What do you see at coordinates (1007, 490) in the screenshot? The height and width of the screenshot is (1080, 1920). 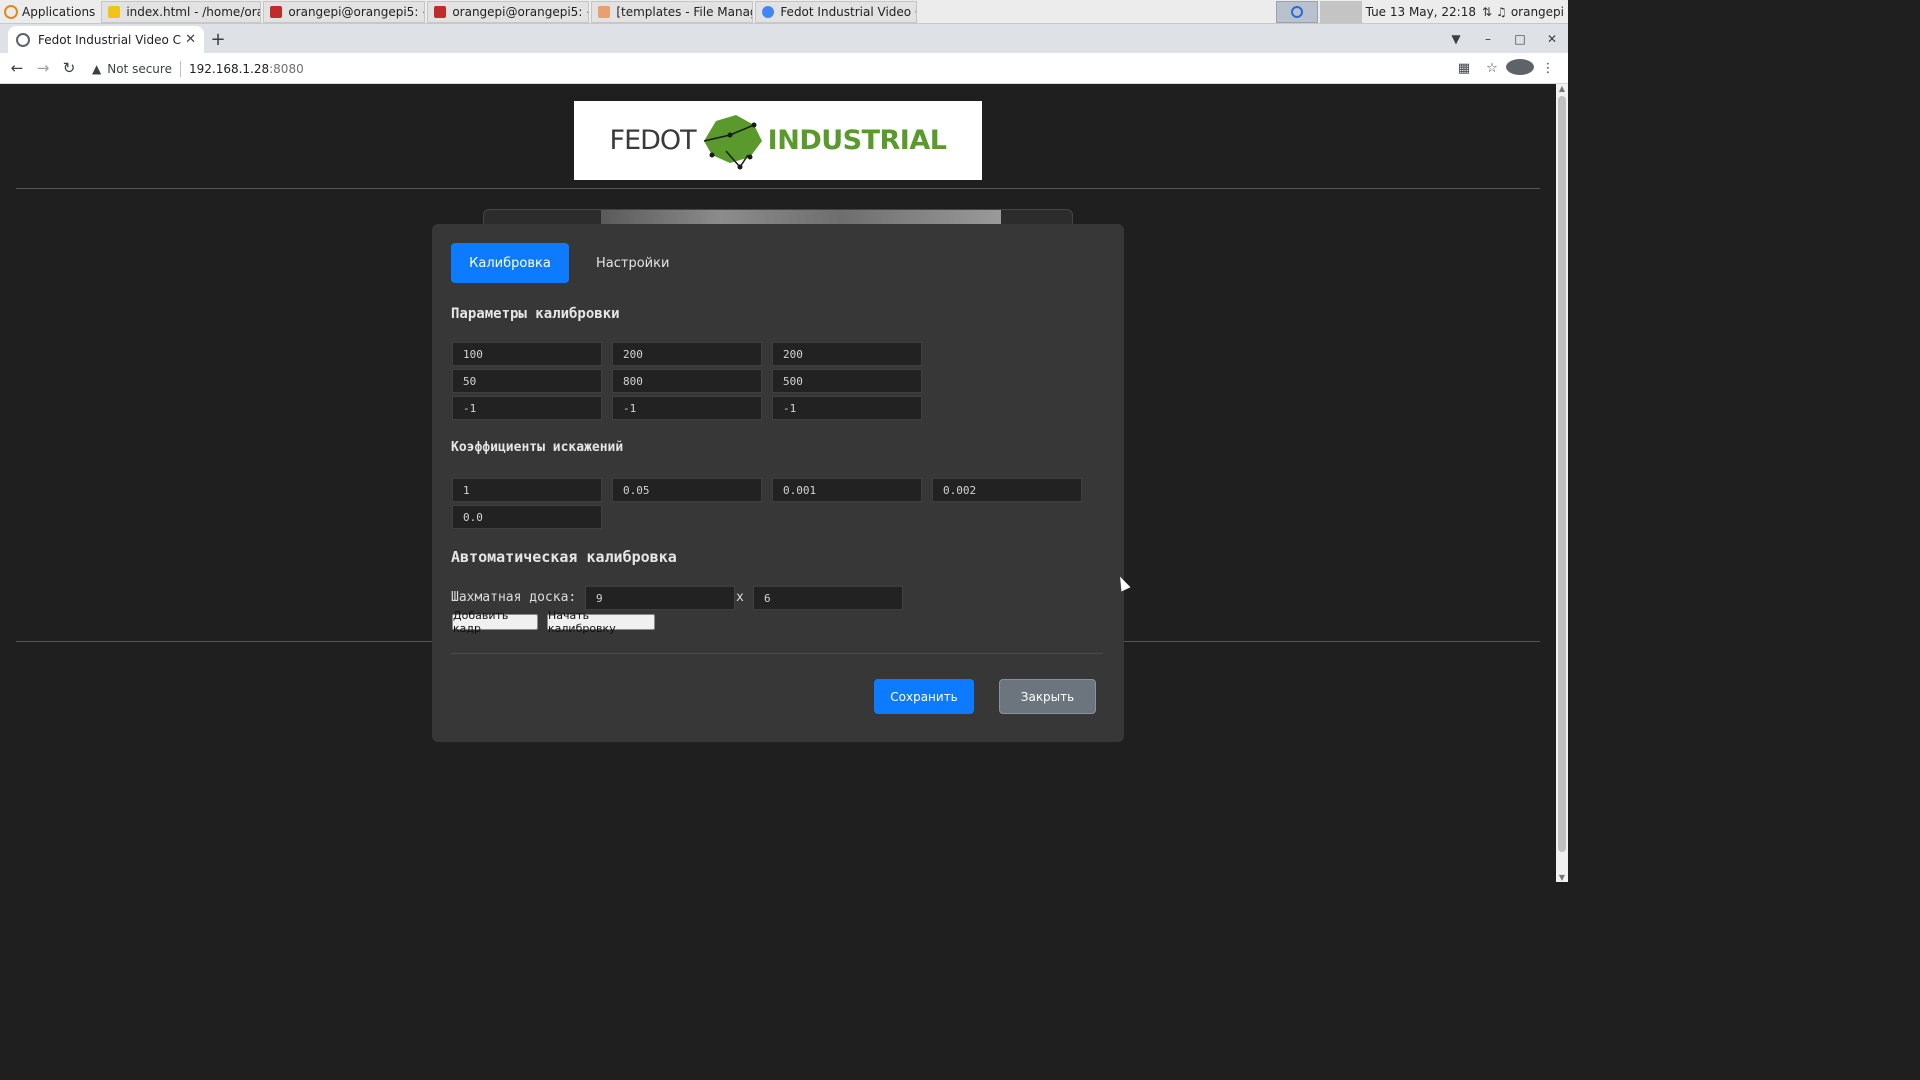 I see `distortion-field: 0.002` at bounding box center [1007, 490].